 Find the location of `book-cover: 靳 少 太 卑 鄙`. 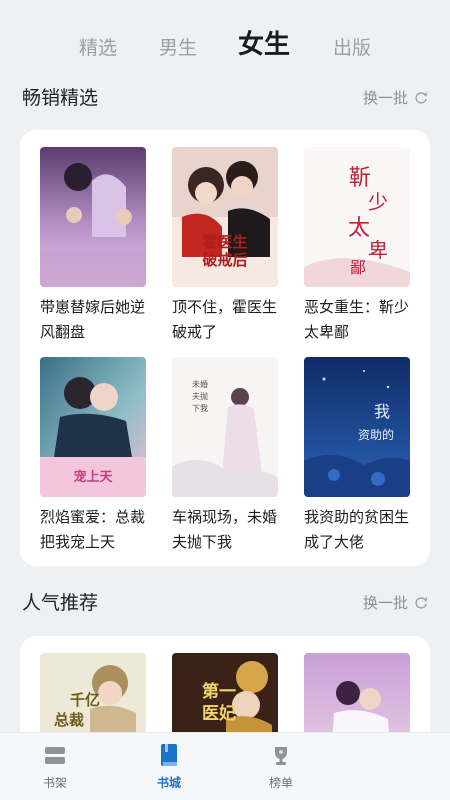

book-cover: 靳 少 太 卑 鄙 is located at coordinates (357, 217).